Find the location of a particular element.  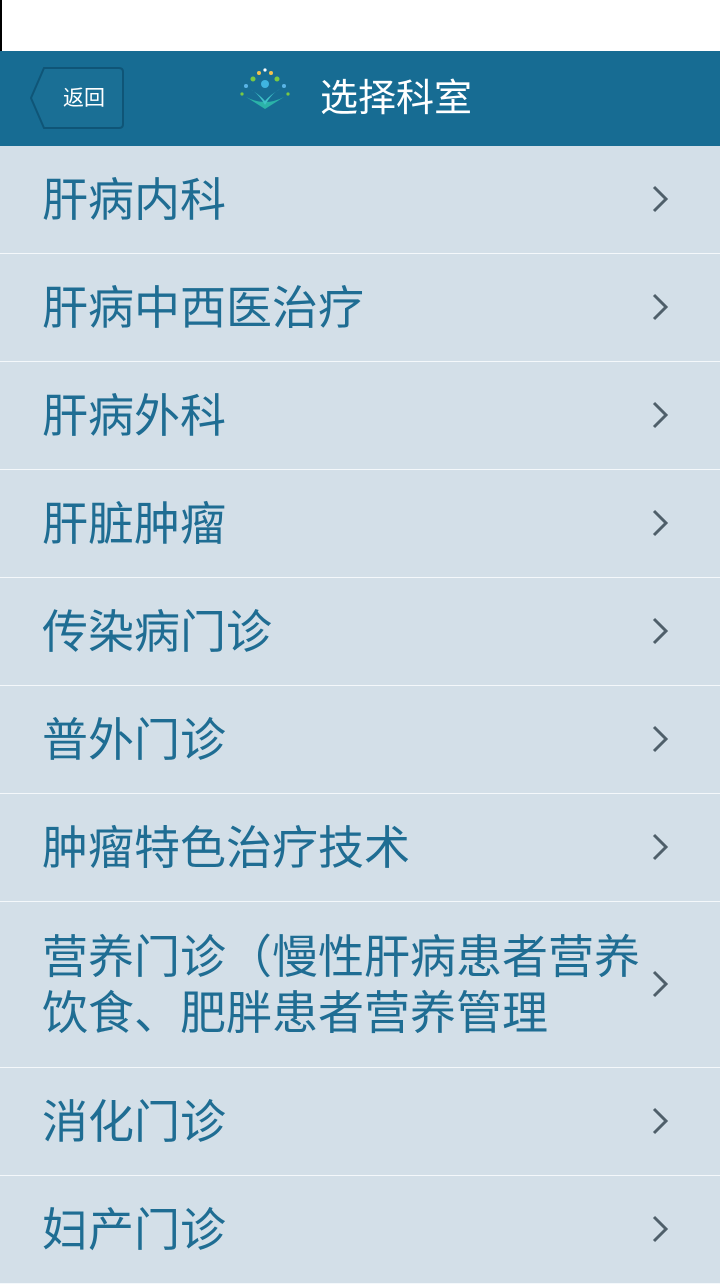

list-item-label: 肝病内科 is located at coordinates (134, 199).